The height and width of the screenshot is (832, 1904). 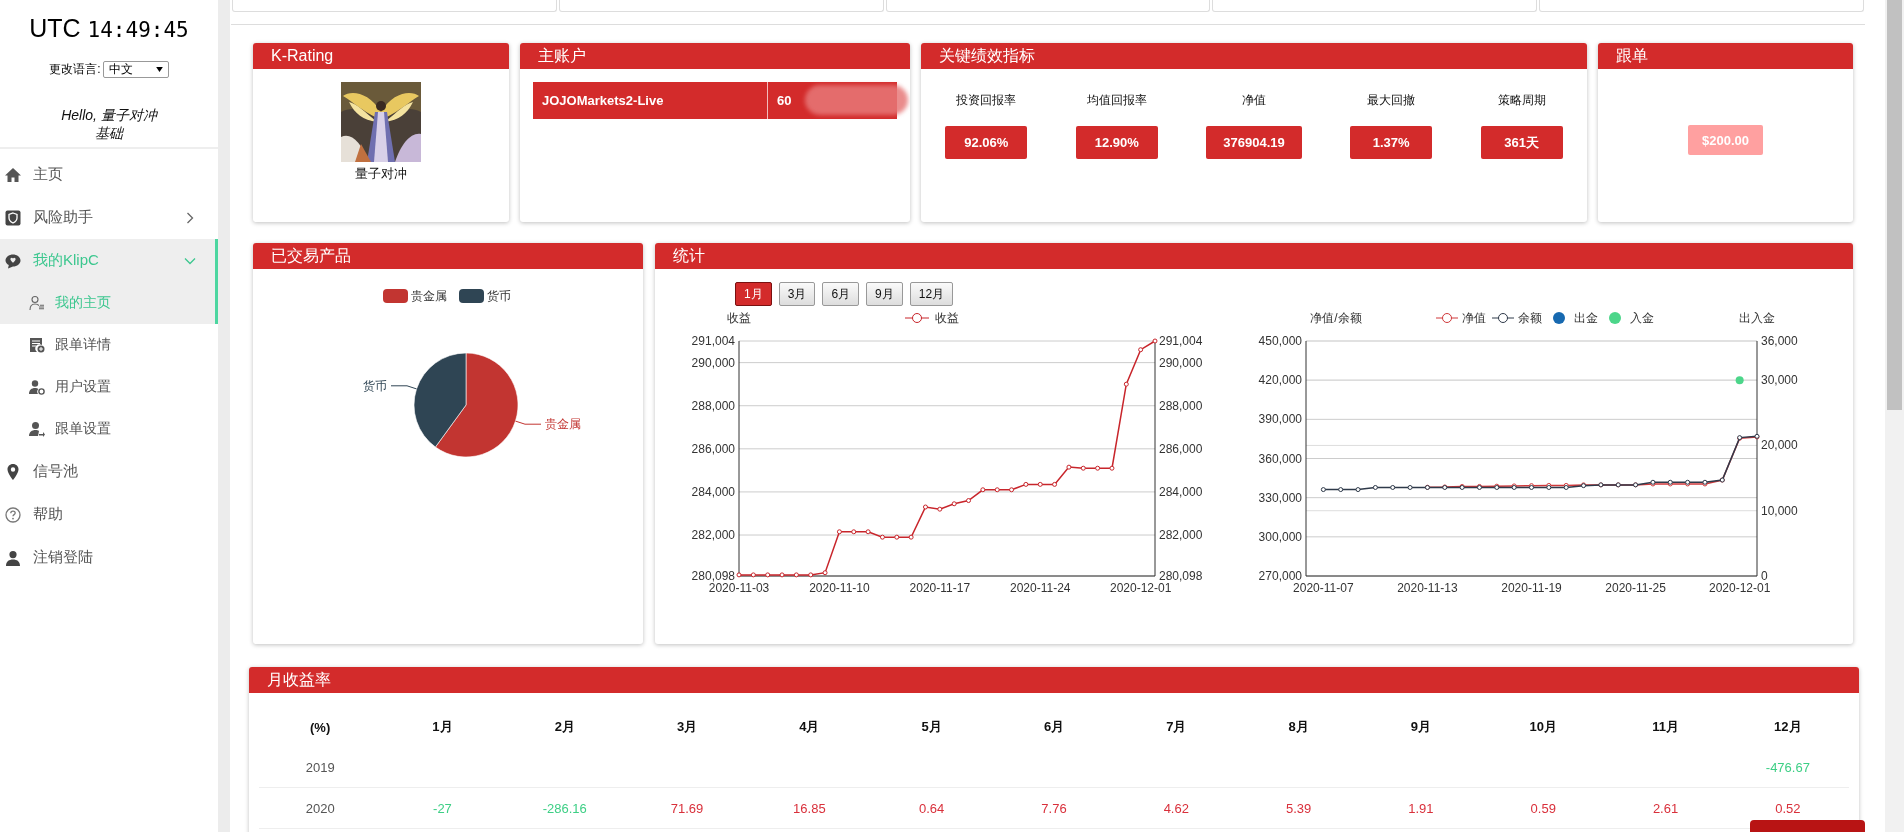 What do you see at coordinates (1779, 510) in the screenshot?
I see `axis-label: 10,000` at bounding box center [1779, 510].